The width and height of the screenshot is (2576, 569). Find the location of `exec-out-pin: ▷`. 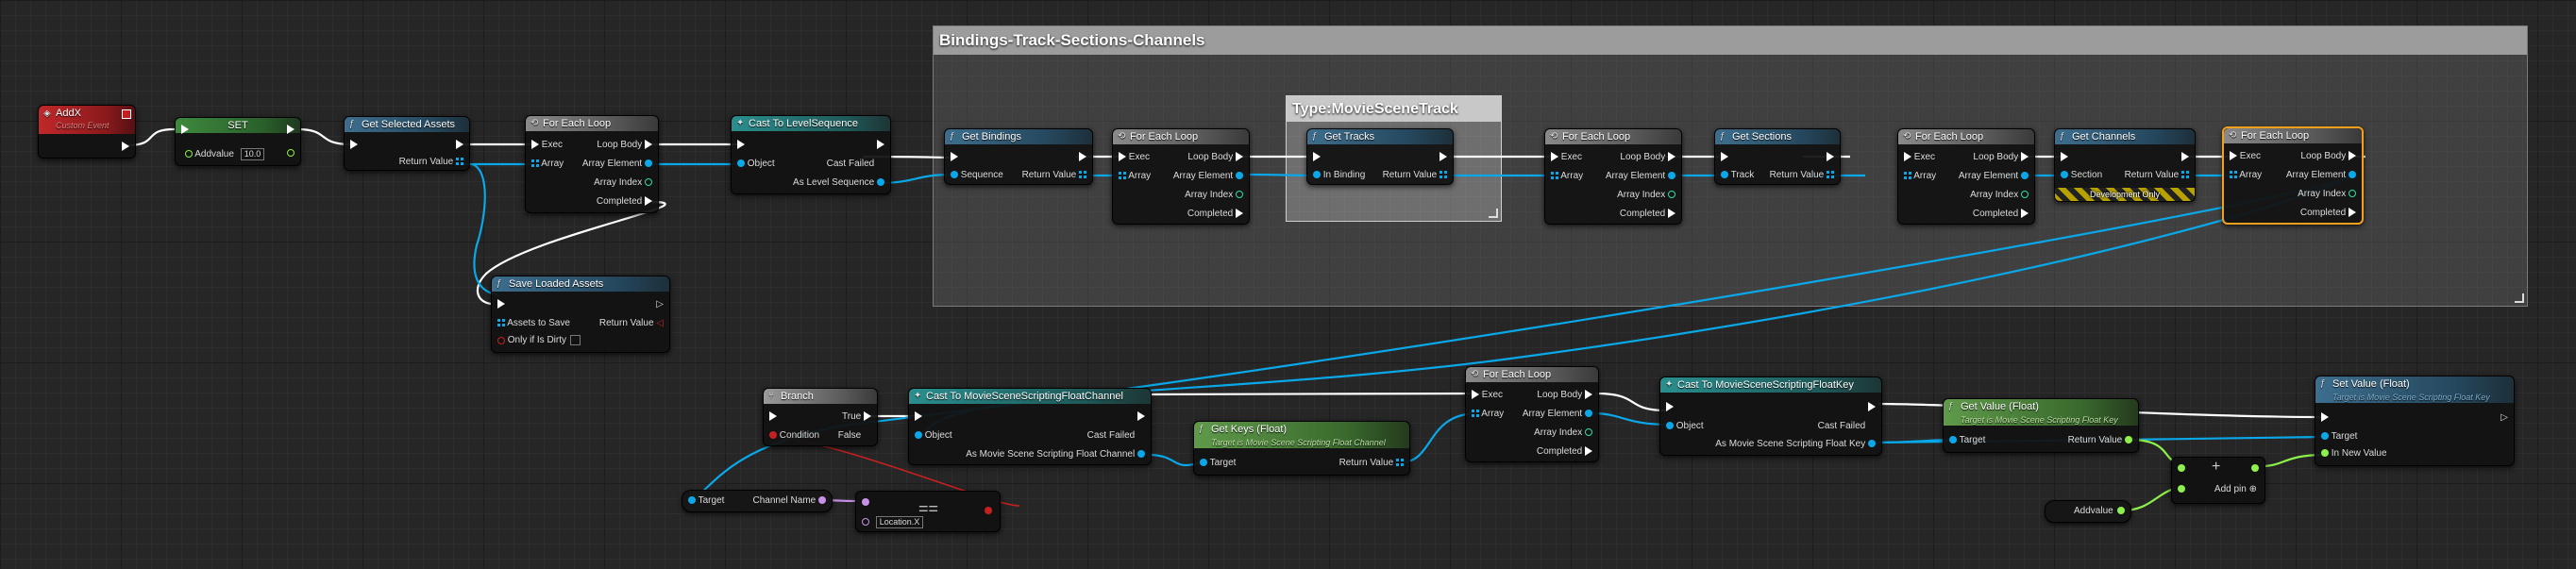

exec-out-pin: ▷ is located at coordinates (660, 304).